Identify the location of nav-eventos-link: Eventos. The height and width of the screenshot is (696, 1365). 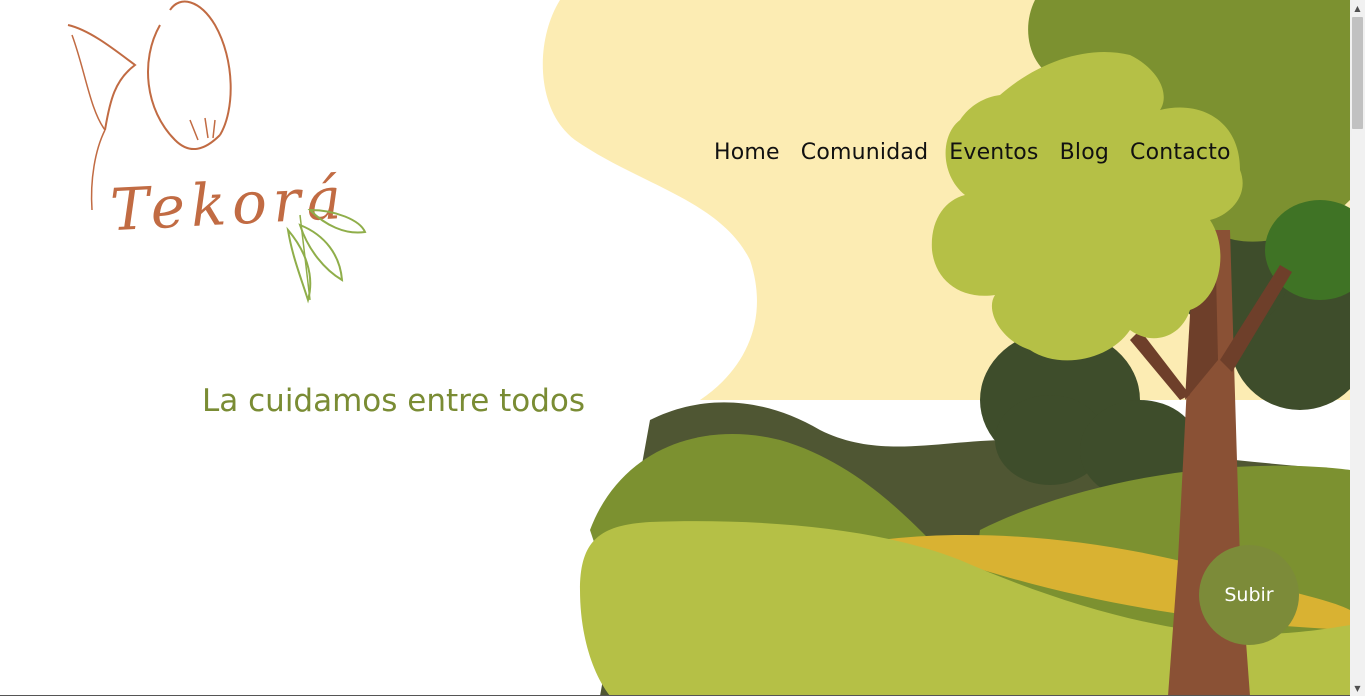
(993, 152).